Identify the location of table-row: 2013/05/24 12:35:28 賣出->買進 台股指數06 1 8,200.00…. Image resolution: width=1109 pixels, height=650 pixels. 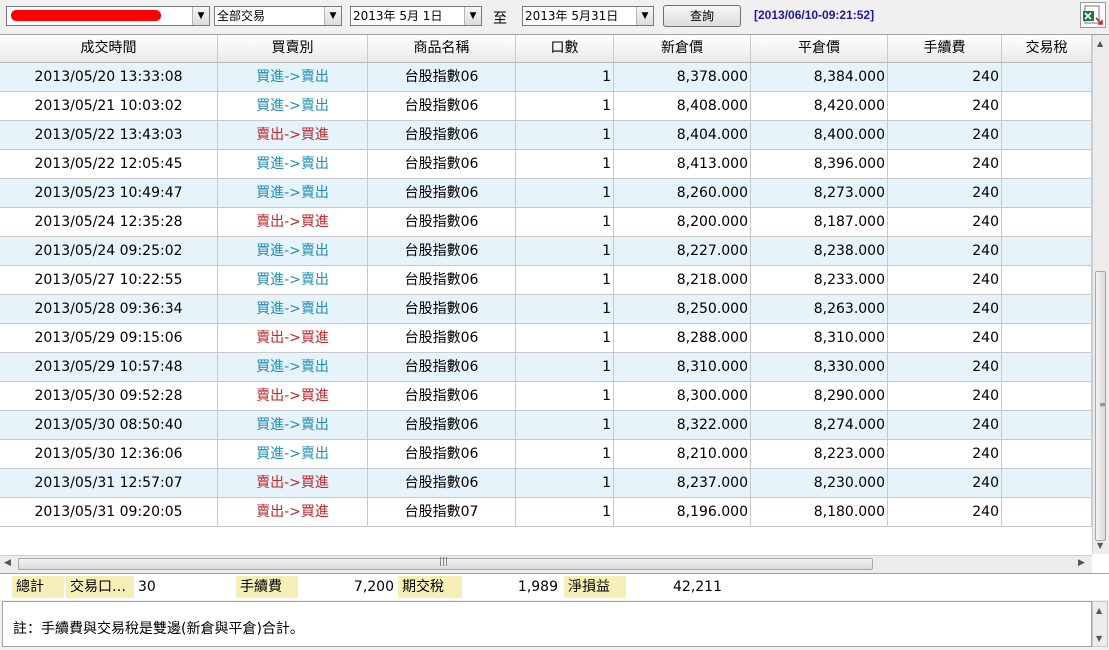
(546, 222).